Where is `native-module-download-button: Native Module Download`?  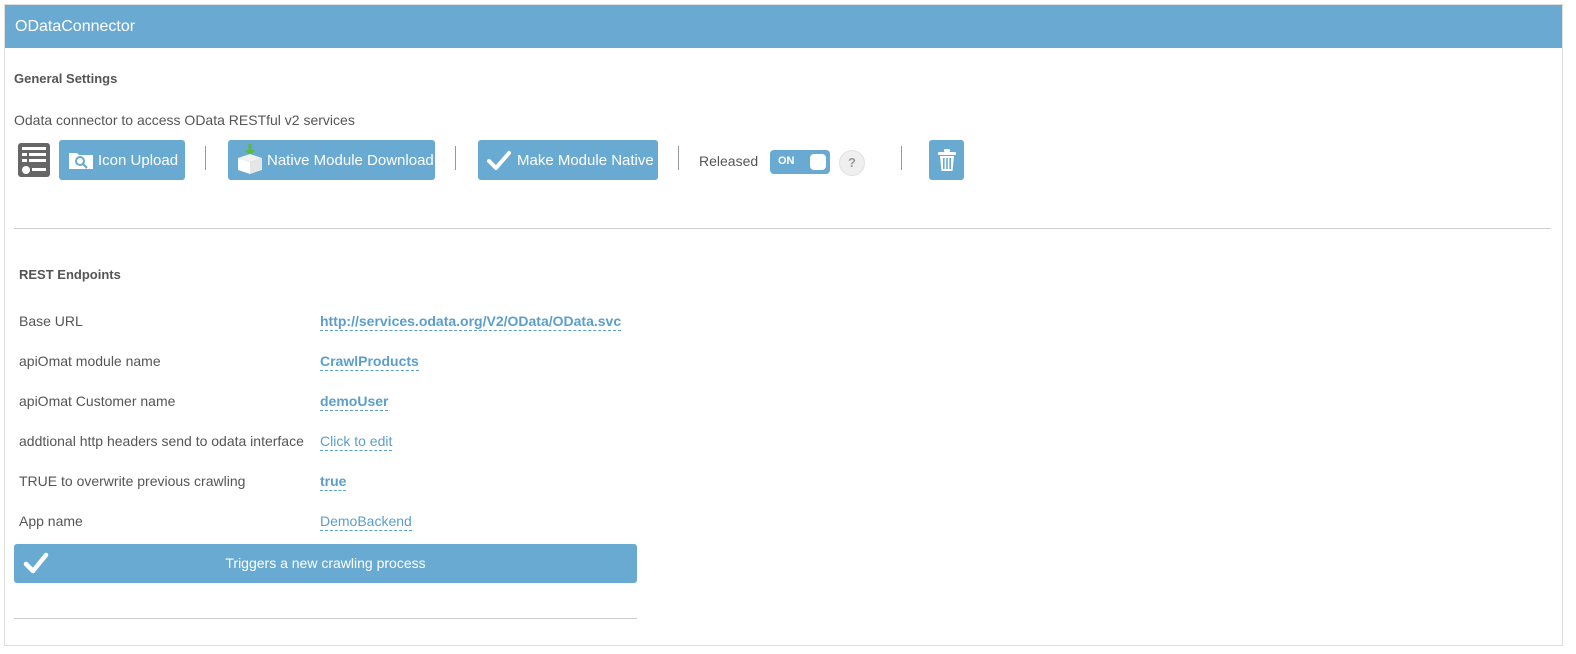
native-module-download-button: Native Module Download is located at coordinates (331, 160).